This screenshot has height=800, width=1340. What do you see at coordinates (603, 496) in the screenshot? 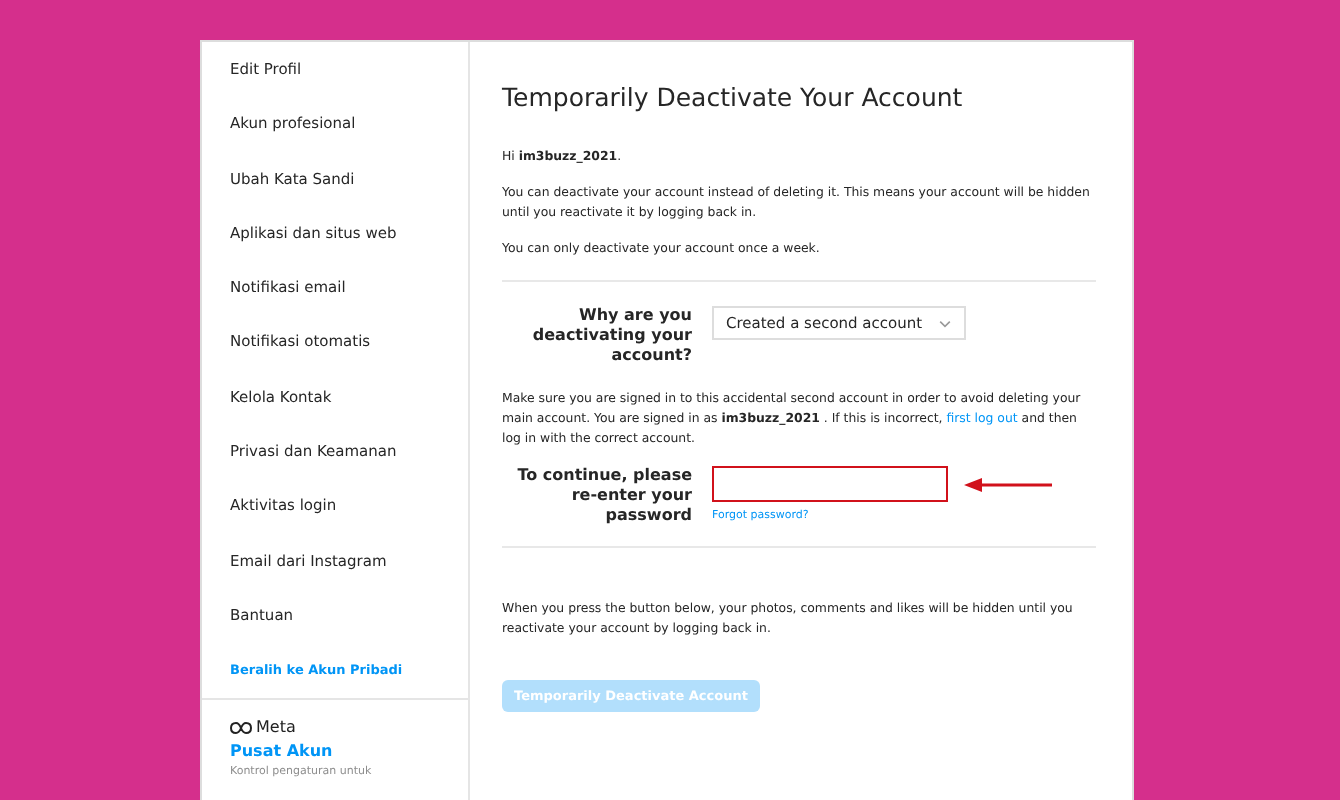
I see `password-label: To continue, please re-enter your password` at bounding box center [603, 496].